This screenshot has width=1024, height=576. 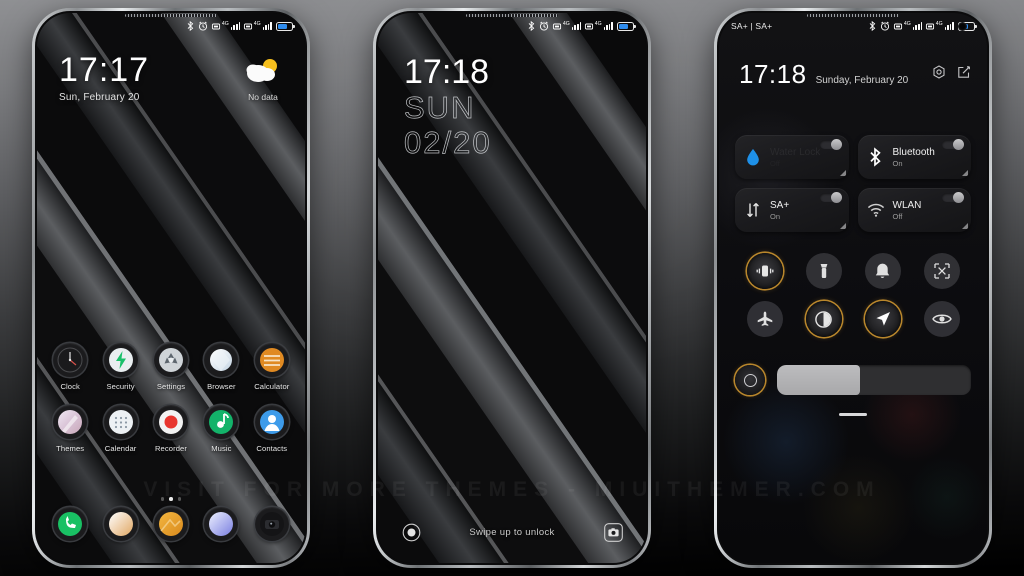 I want to click on app-label: Settings, so click(x=171, y=386).